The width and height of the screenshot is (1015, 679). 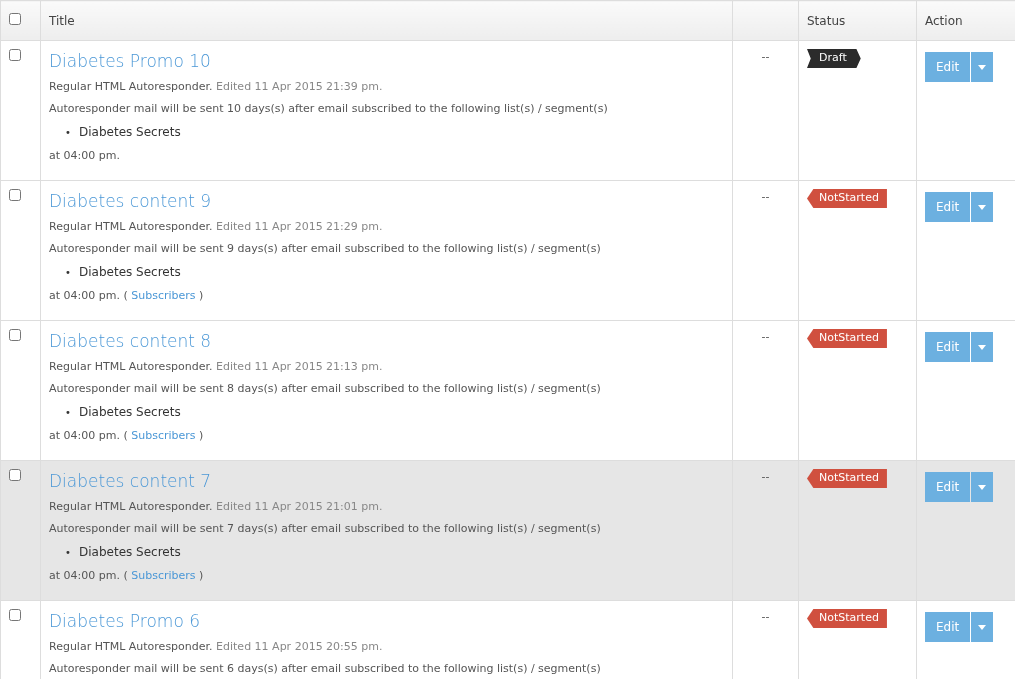 What do you see at coordinates (85, 155) in the screenshot?
I see `time-text: at 04:00 pm.` at bounding box center [85, 155].